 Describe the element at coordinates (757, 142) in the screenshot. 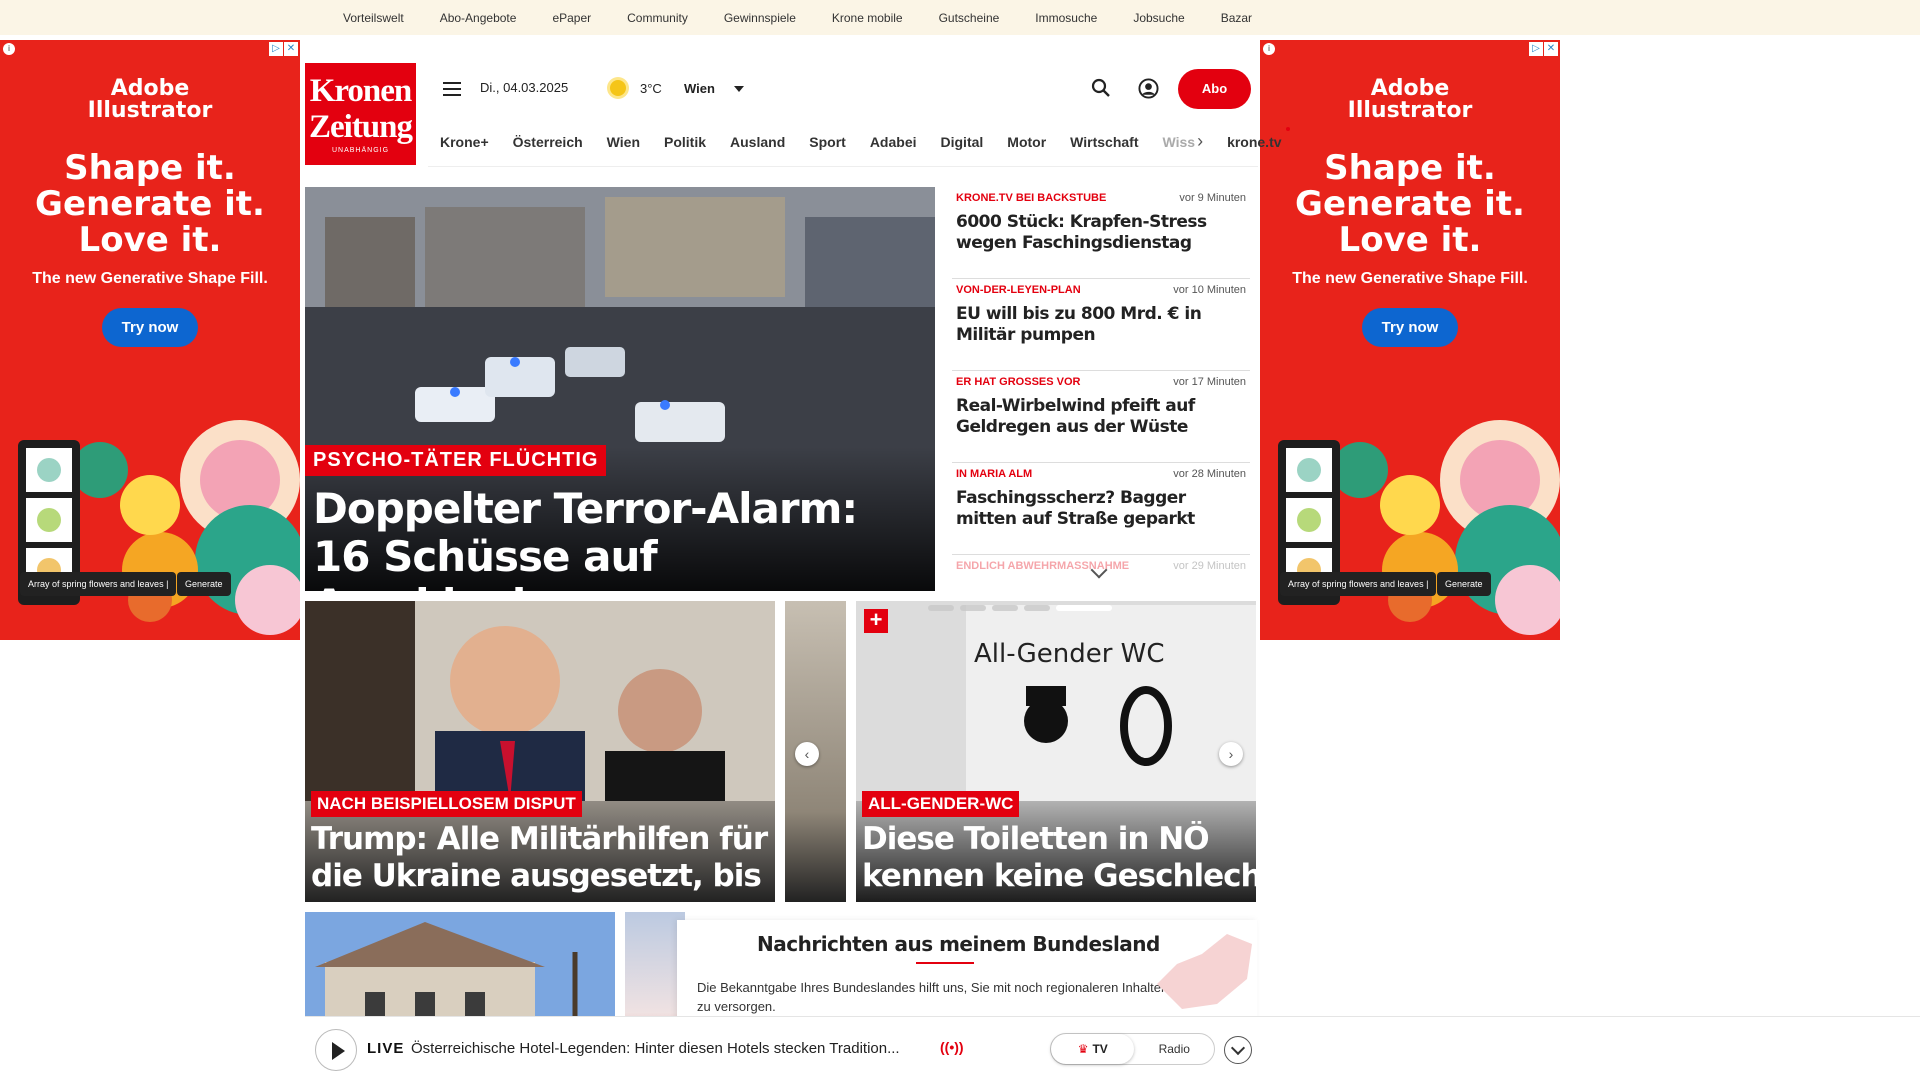

I see `nav-item-ausland: Ausland` at that location.